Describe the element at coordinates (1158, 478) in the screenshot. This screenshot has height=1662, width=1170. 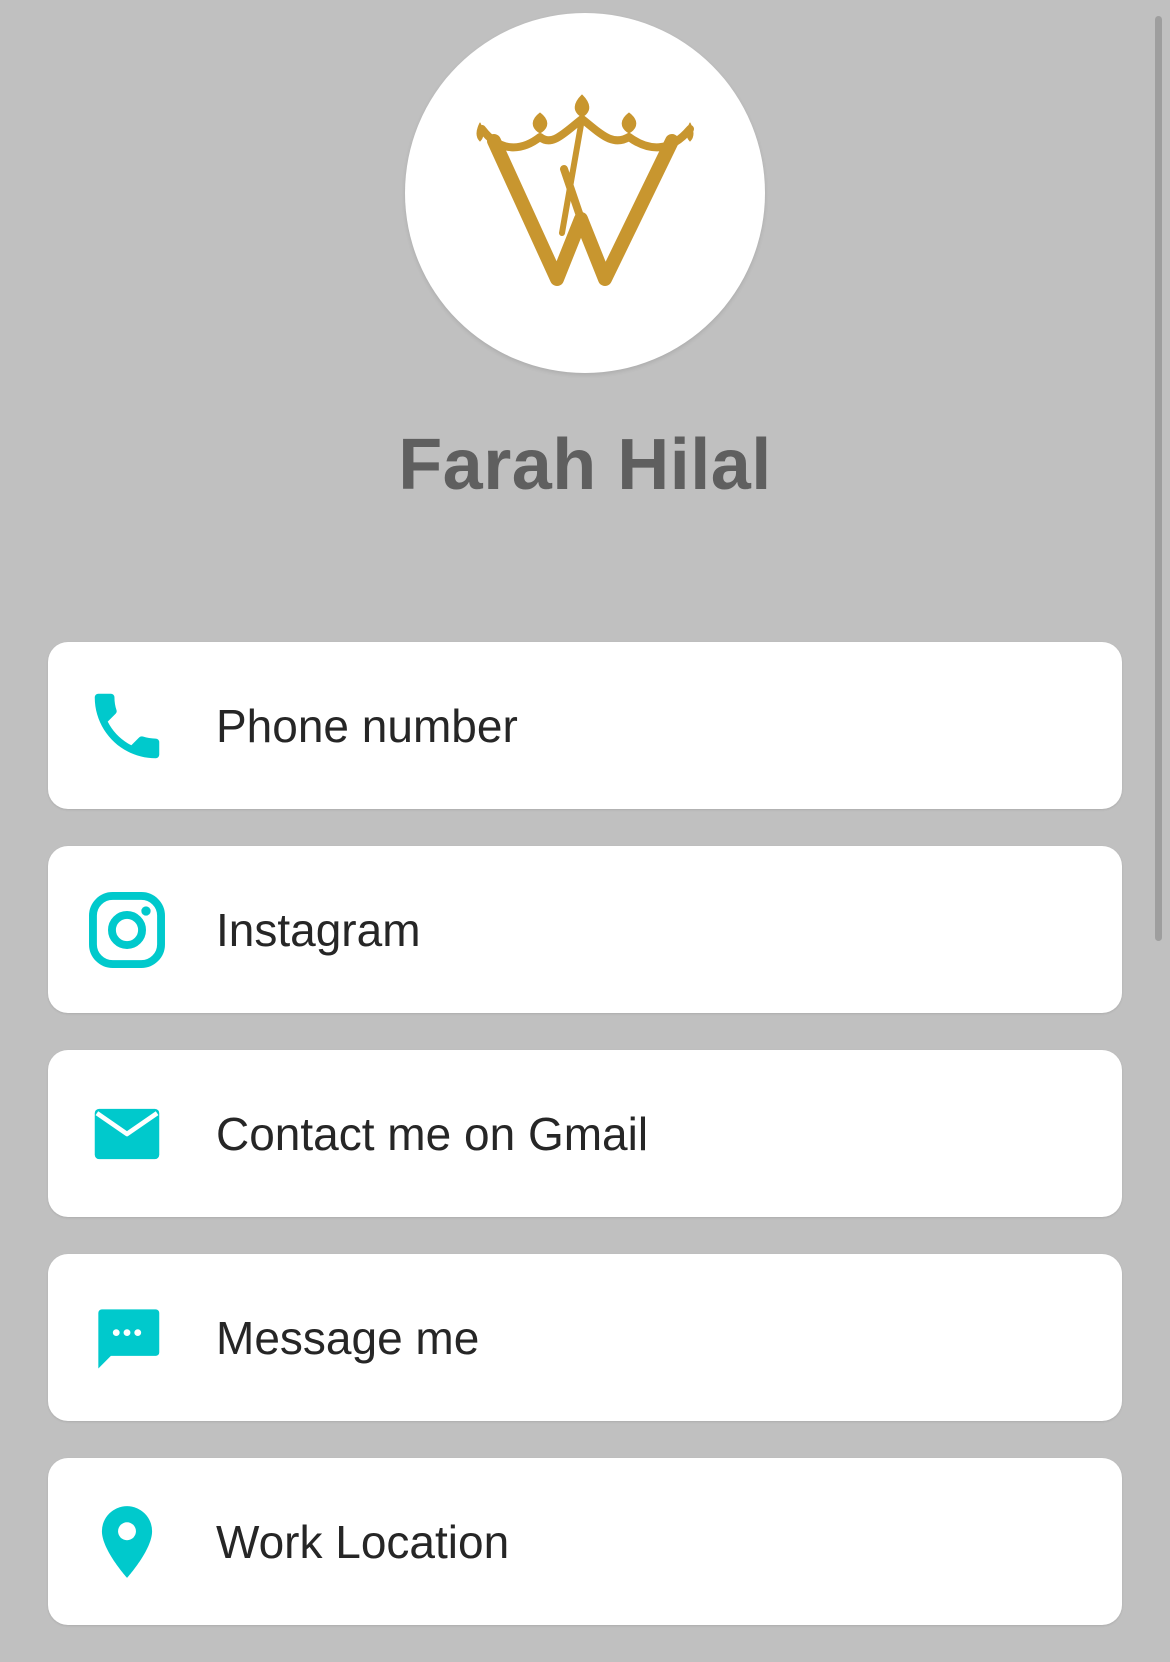
I see `scrollbar` at that location.